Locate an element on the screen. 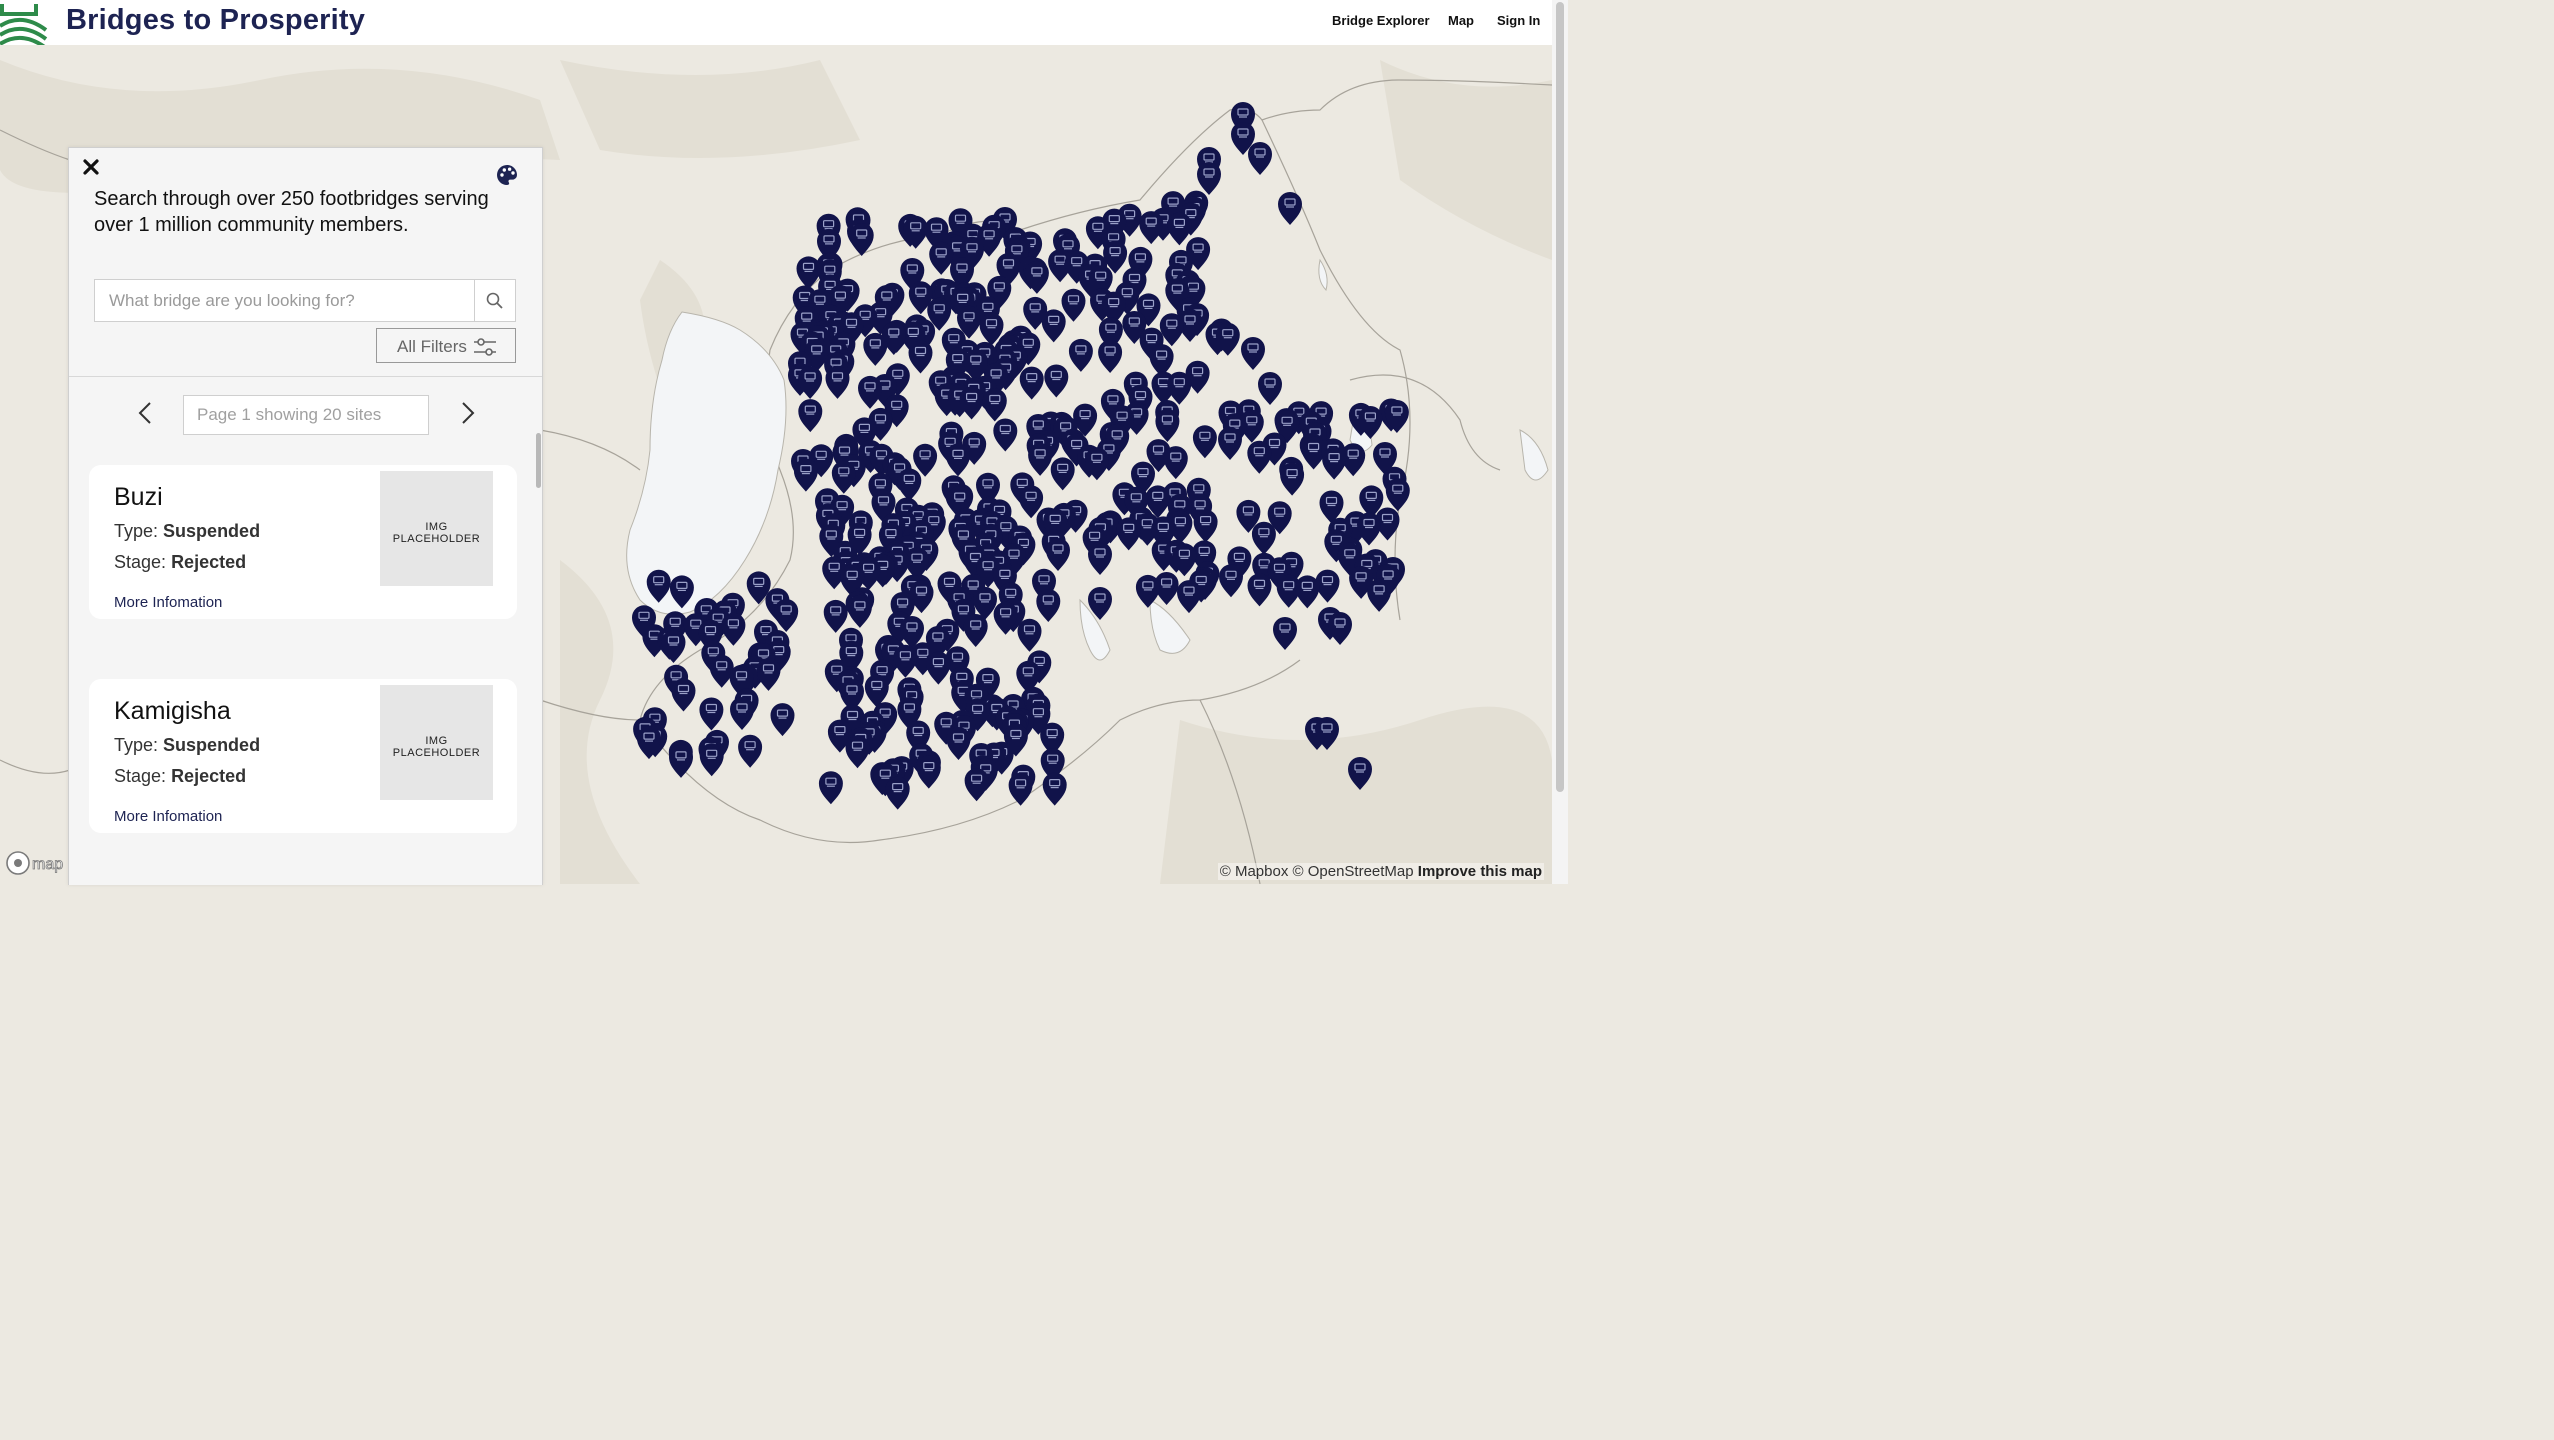 The image size is (2554, 1440). all-filters-label: All Filters is located at coordinates (432, 346).